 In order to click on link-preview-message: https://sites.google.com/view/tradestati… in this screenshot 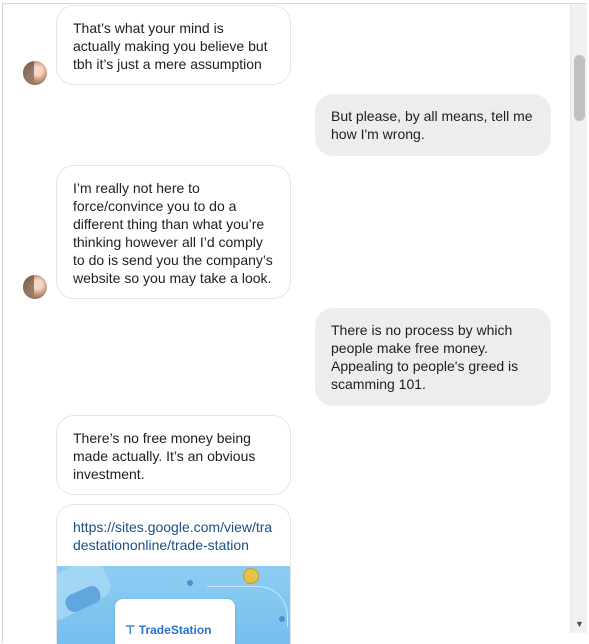, I will do `click(173, 574)`.